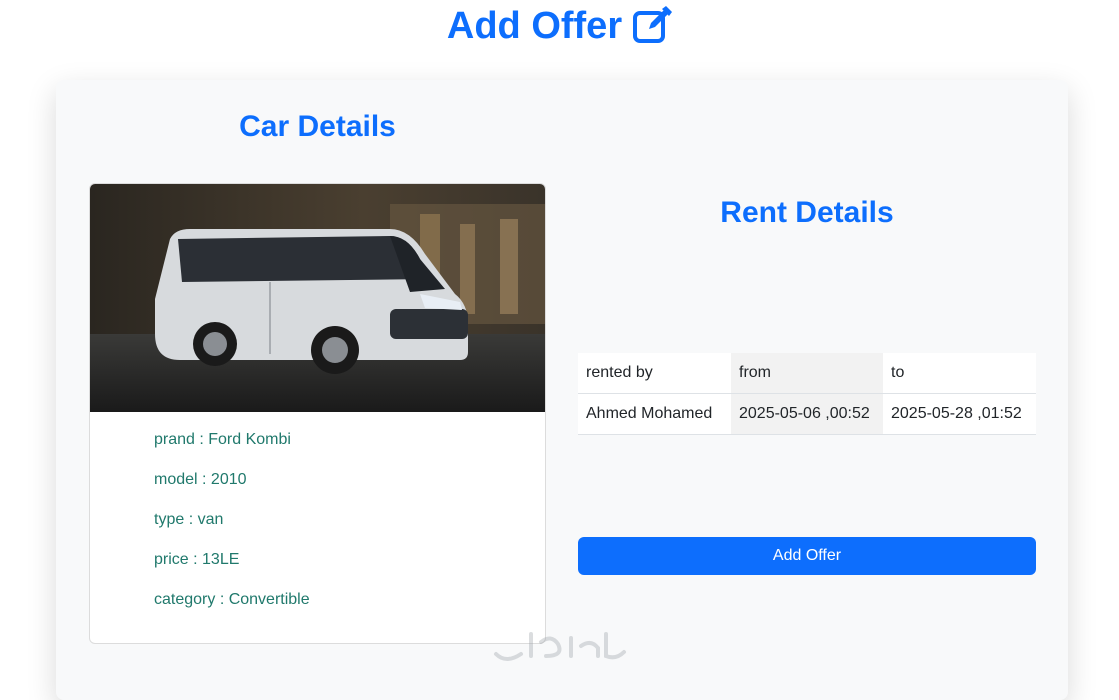  What do you see at coordinates (560, 646) in the screenshot?
I see `watermark-logo` at bounding box center [560, 646].